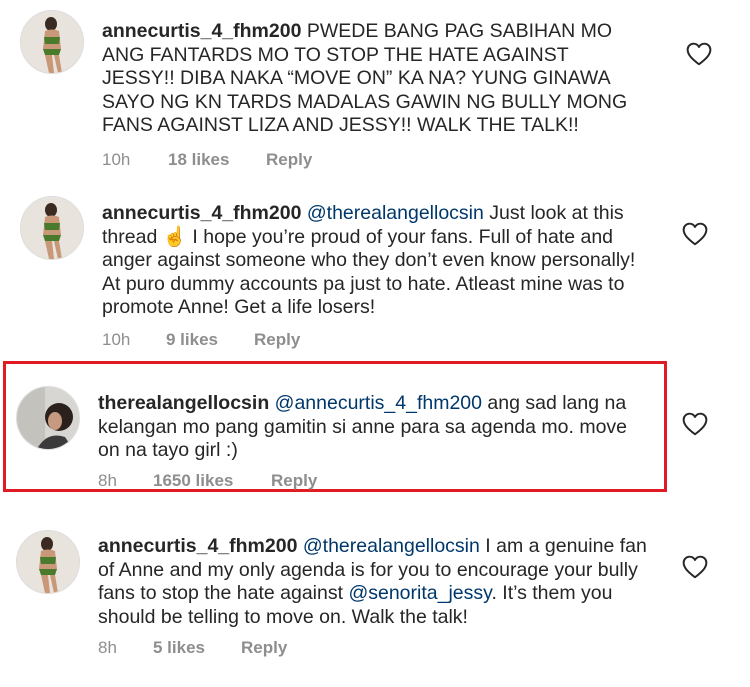  What do you see at coordinates (198, 160) in the screenshot?
I see `comment-likes: 18 likes` at bounding box center [198, 160].